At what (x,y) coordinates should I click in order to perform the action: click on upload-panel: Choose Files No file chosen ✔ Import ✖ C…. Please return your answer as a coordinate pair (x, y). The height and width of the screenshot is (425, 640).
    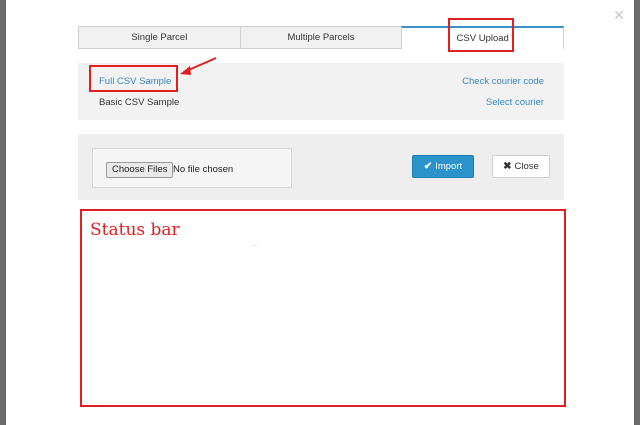
    Looking at the image, I should click on (321, 167).